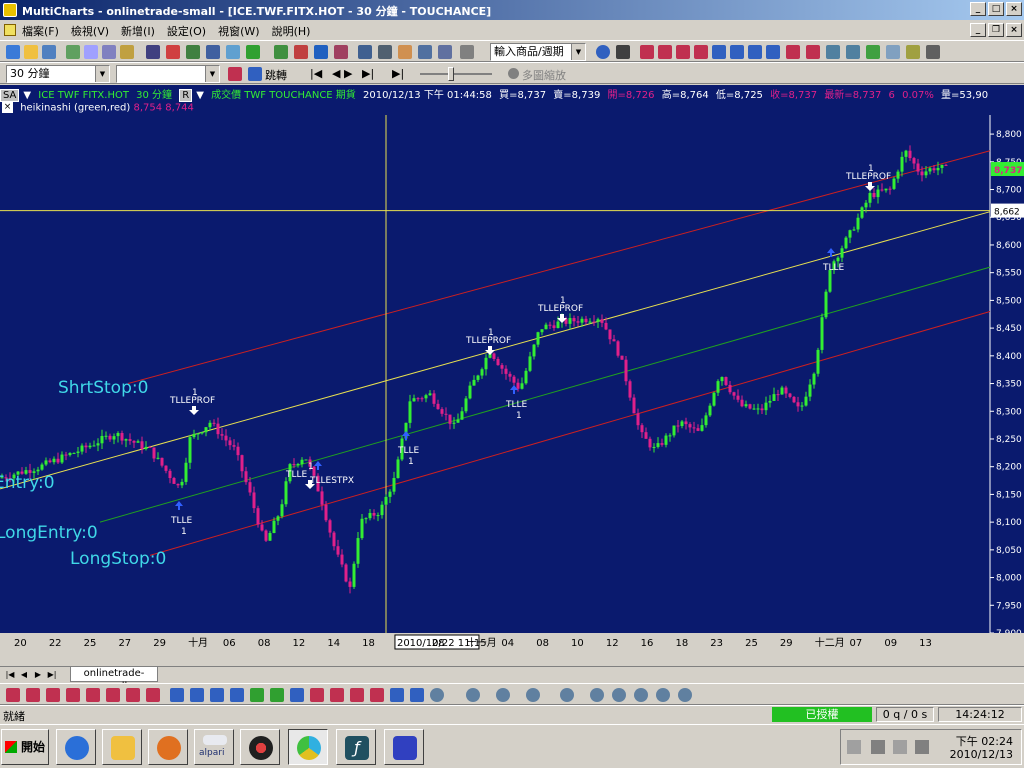  What do you see at coordinates (368, 73) in the screenshot?
I see `next-bar-button: ▶|` at bounding box center [368, 73].